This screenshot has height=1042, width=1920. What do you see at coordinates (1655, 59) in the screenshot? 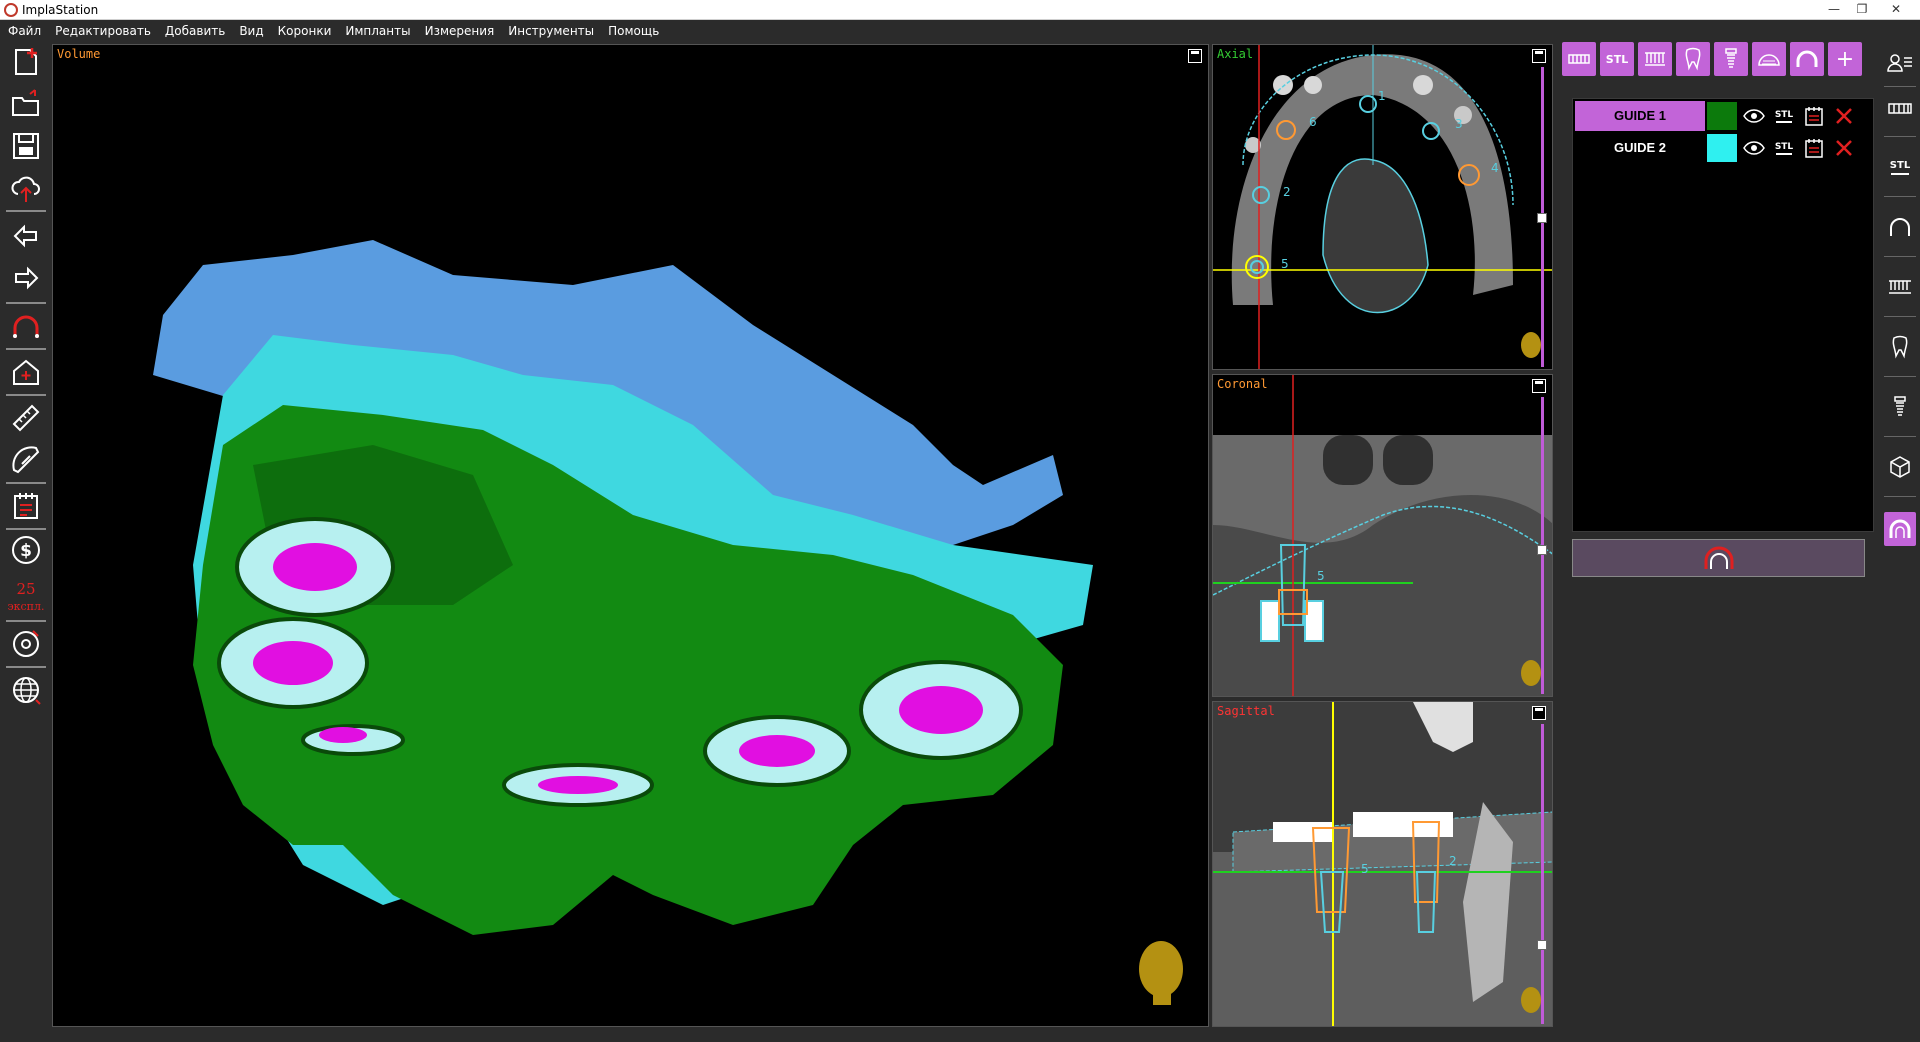
I see `arch-teeth-tool-button` at bounding box center [1655, 59].